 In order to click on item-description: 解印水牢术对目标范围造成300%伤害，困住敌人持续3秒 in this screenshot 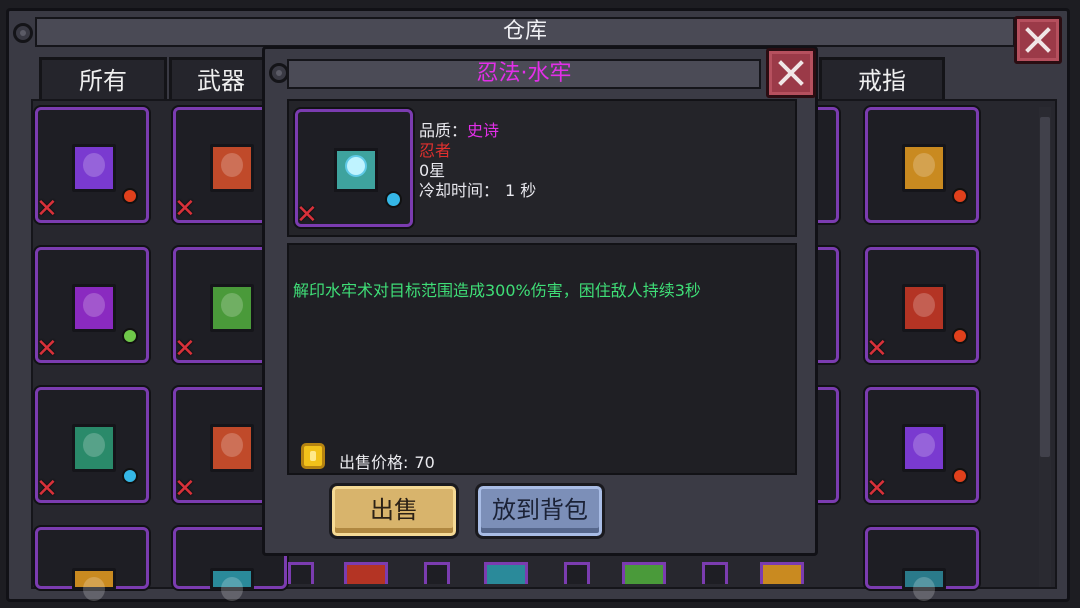, I will do `click(497, 290)`.